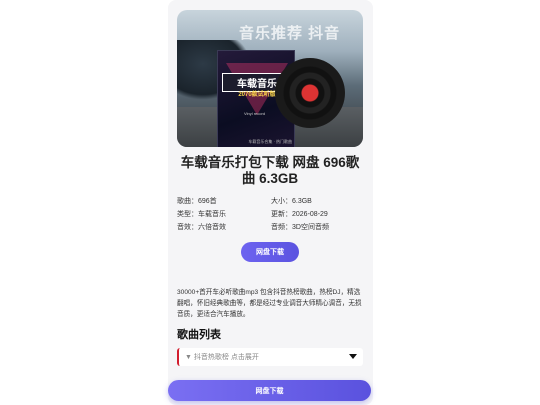 The height and width of the screenshot is (405, 540). I want to click on song-list-dropdown: ▼ 抖音热歌榜 点击展开, so click(270, 357).